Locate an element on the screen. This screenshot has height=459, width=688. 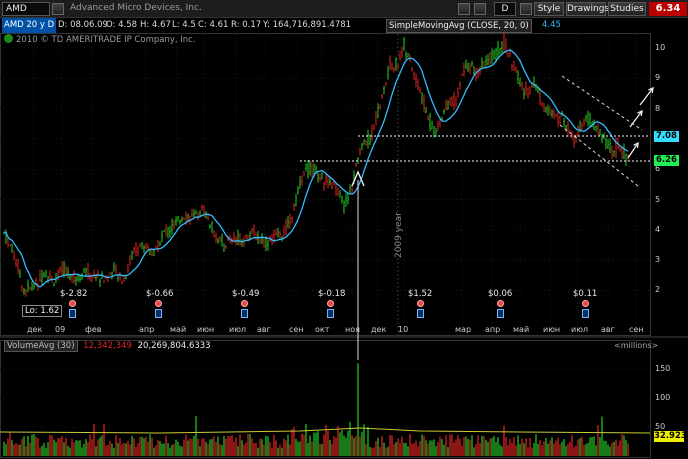
date-tick: 10 is located at coordinates (403, 329).